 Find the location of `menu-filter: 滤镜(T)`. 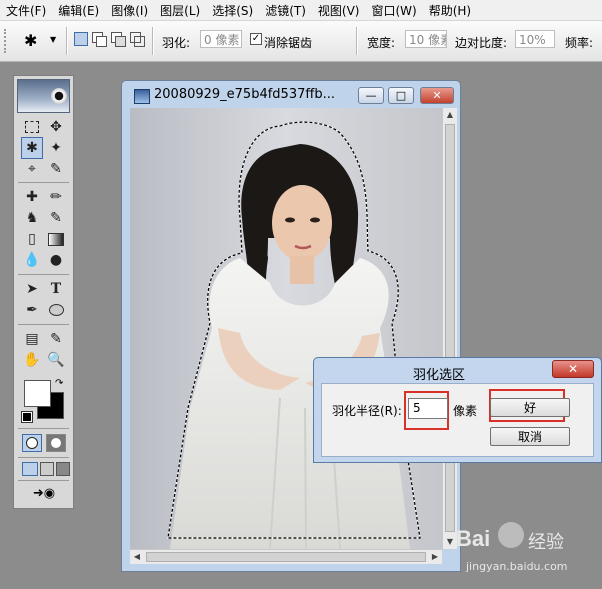

menu-filter: 滤镜(T) is located at coordinates (285, 10).